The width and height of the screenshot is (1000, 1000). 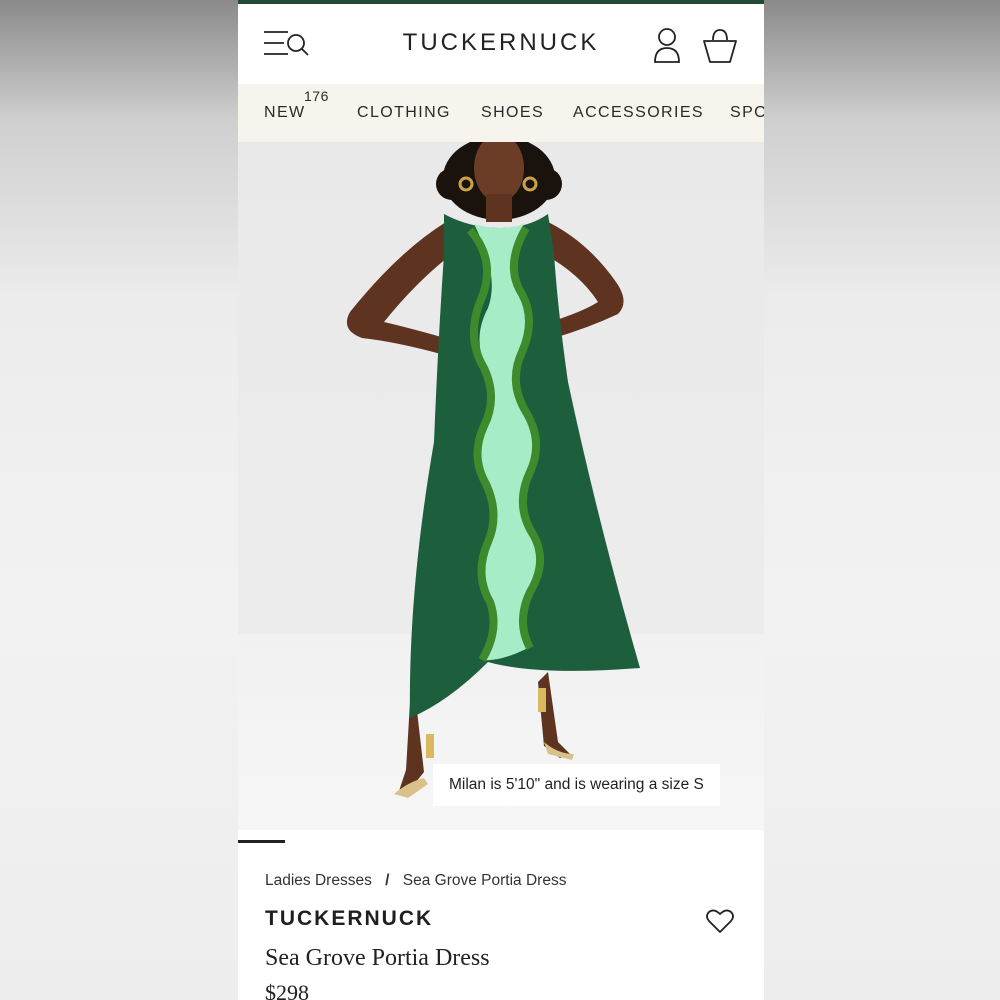 What do you see at coordinates (349, 919) in the screenshot?
I see `product-brand: TUCKERNUCK` at bounding box center [349, 919].